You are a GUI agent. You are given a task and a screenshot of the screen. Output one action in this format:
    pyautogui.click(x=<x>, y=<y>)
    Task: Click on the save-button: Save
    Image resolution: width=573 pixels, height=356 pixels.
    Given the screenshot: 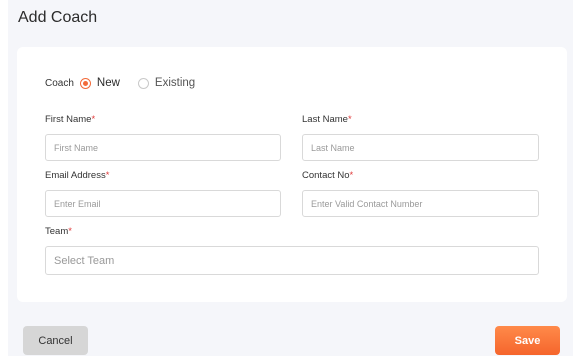 What is the action you would take?
    pyautogui.click(x=527, y=340)
    